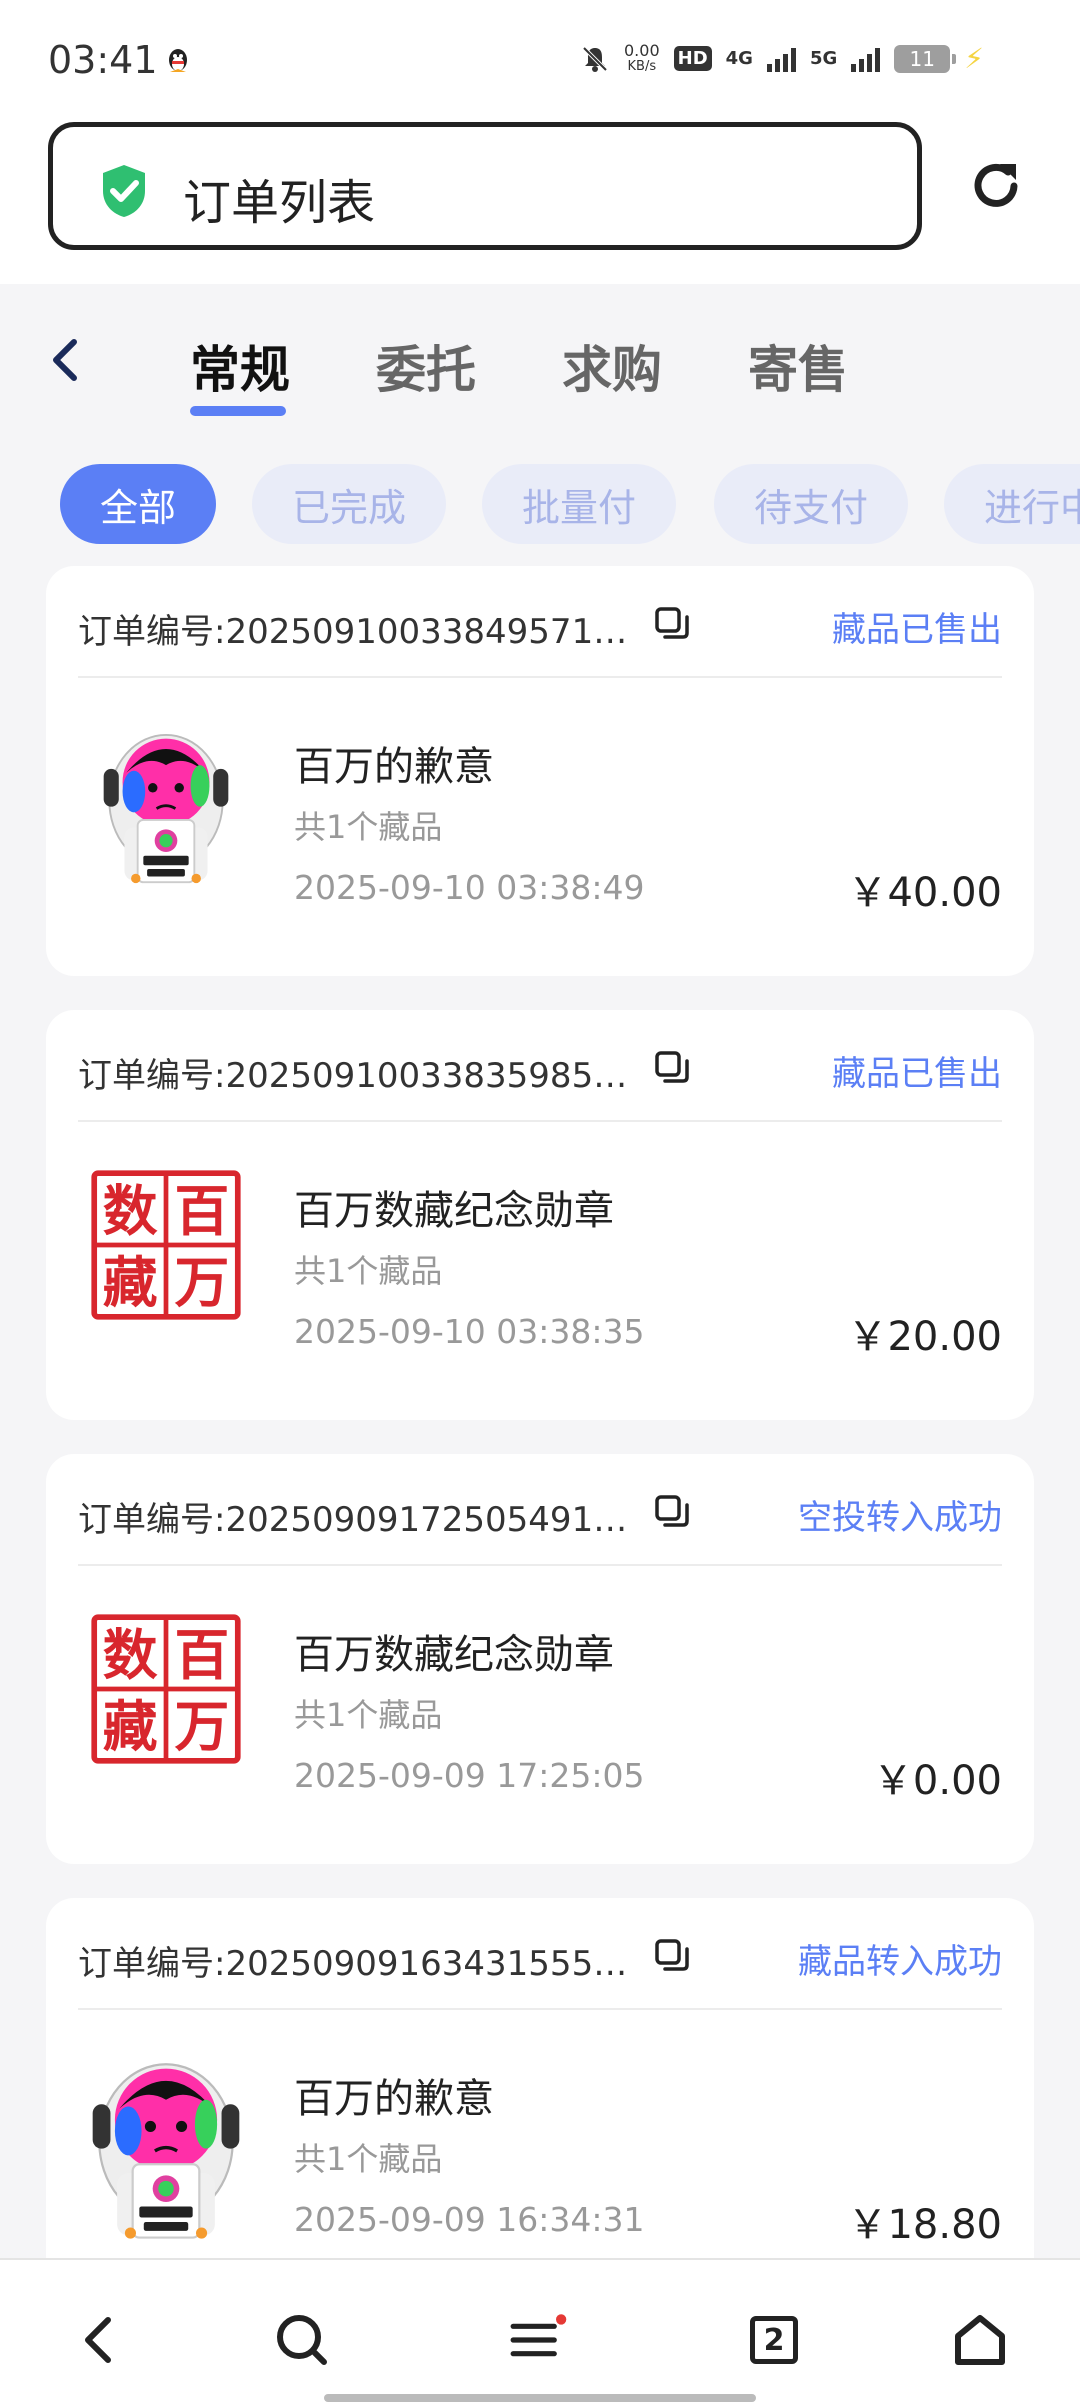 Image resolution: width=1080 pixels, height=2408 pixels. I want to click on status-icons: 0.00 KB/s HD 4G 5G 11 ⚡, so click(782, 58).